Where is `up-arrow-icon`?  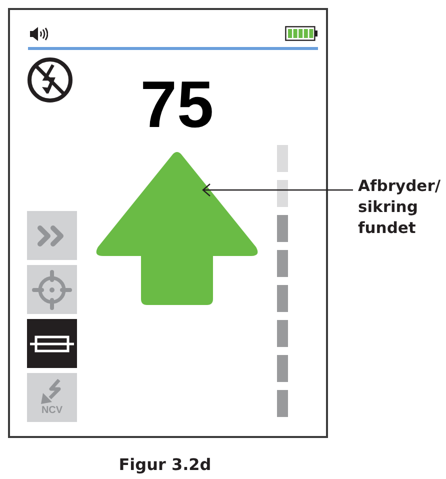
up-arrow-icon is located at coordinates (177, 228).